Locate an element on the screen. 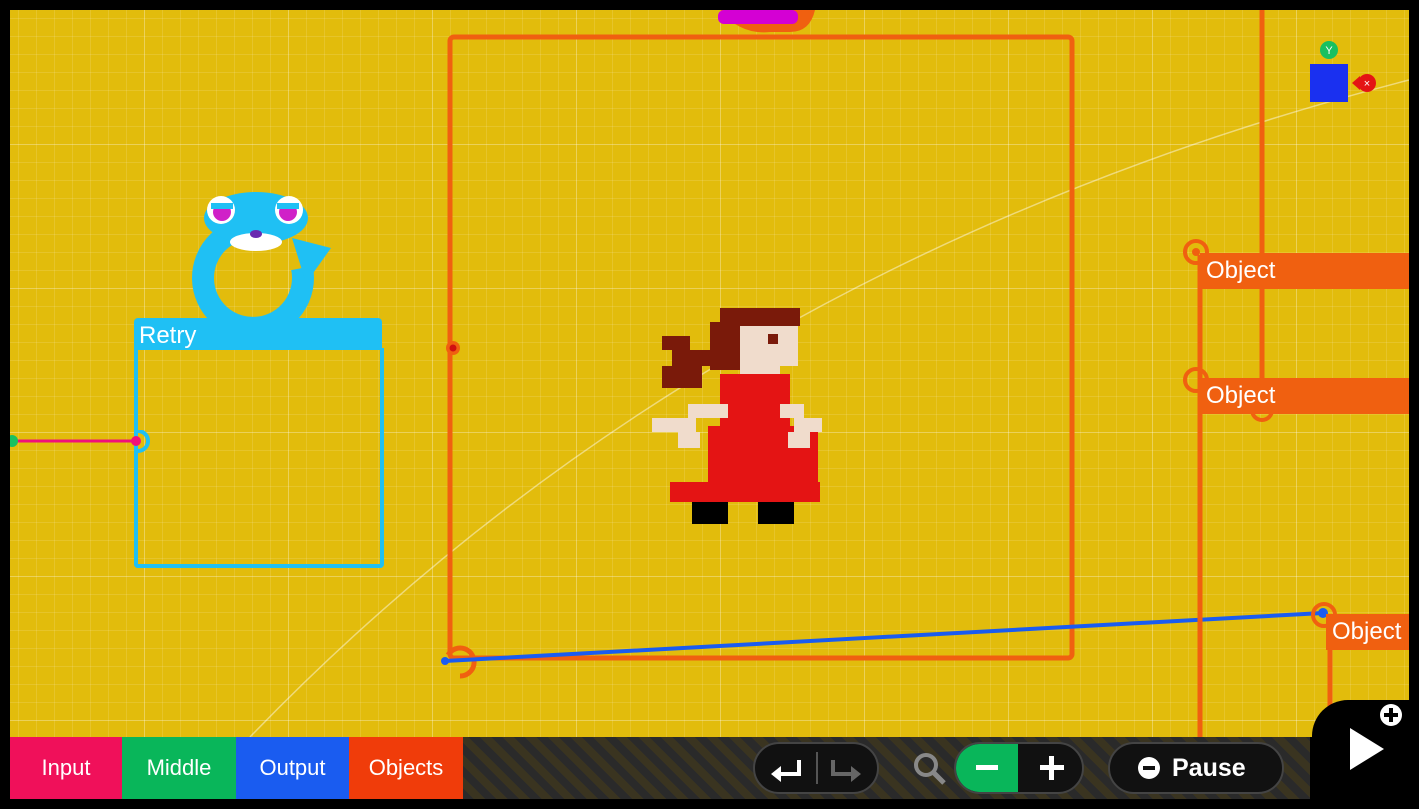 This screenshot has width=1419, height=809. redo-icon is located at coordinates (845, 768).